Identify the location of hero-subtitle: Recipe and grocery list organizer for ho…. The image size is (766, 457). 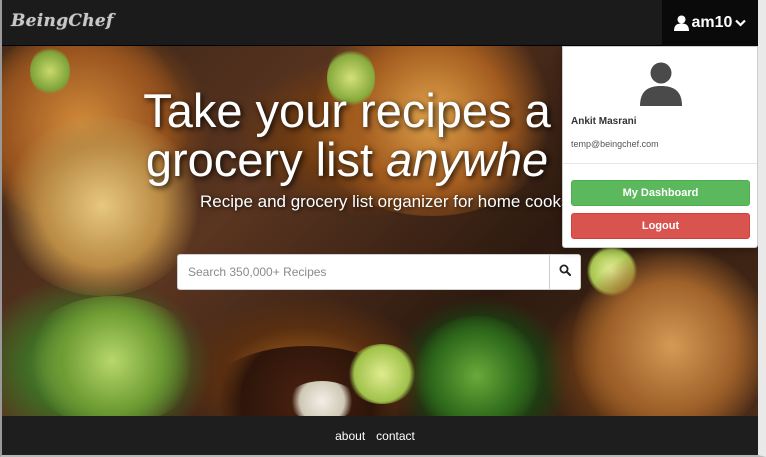
(387, 201).